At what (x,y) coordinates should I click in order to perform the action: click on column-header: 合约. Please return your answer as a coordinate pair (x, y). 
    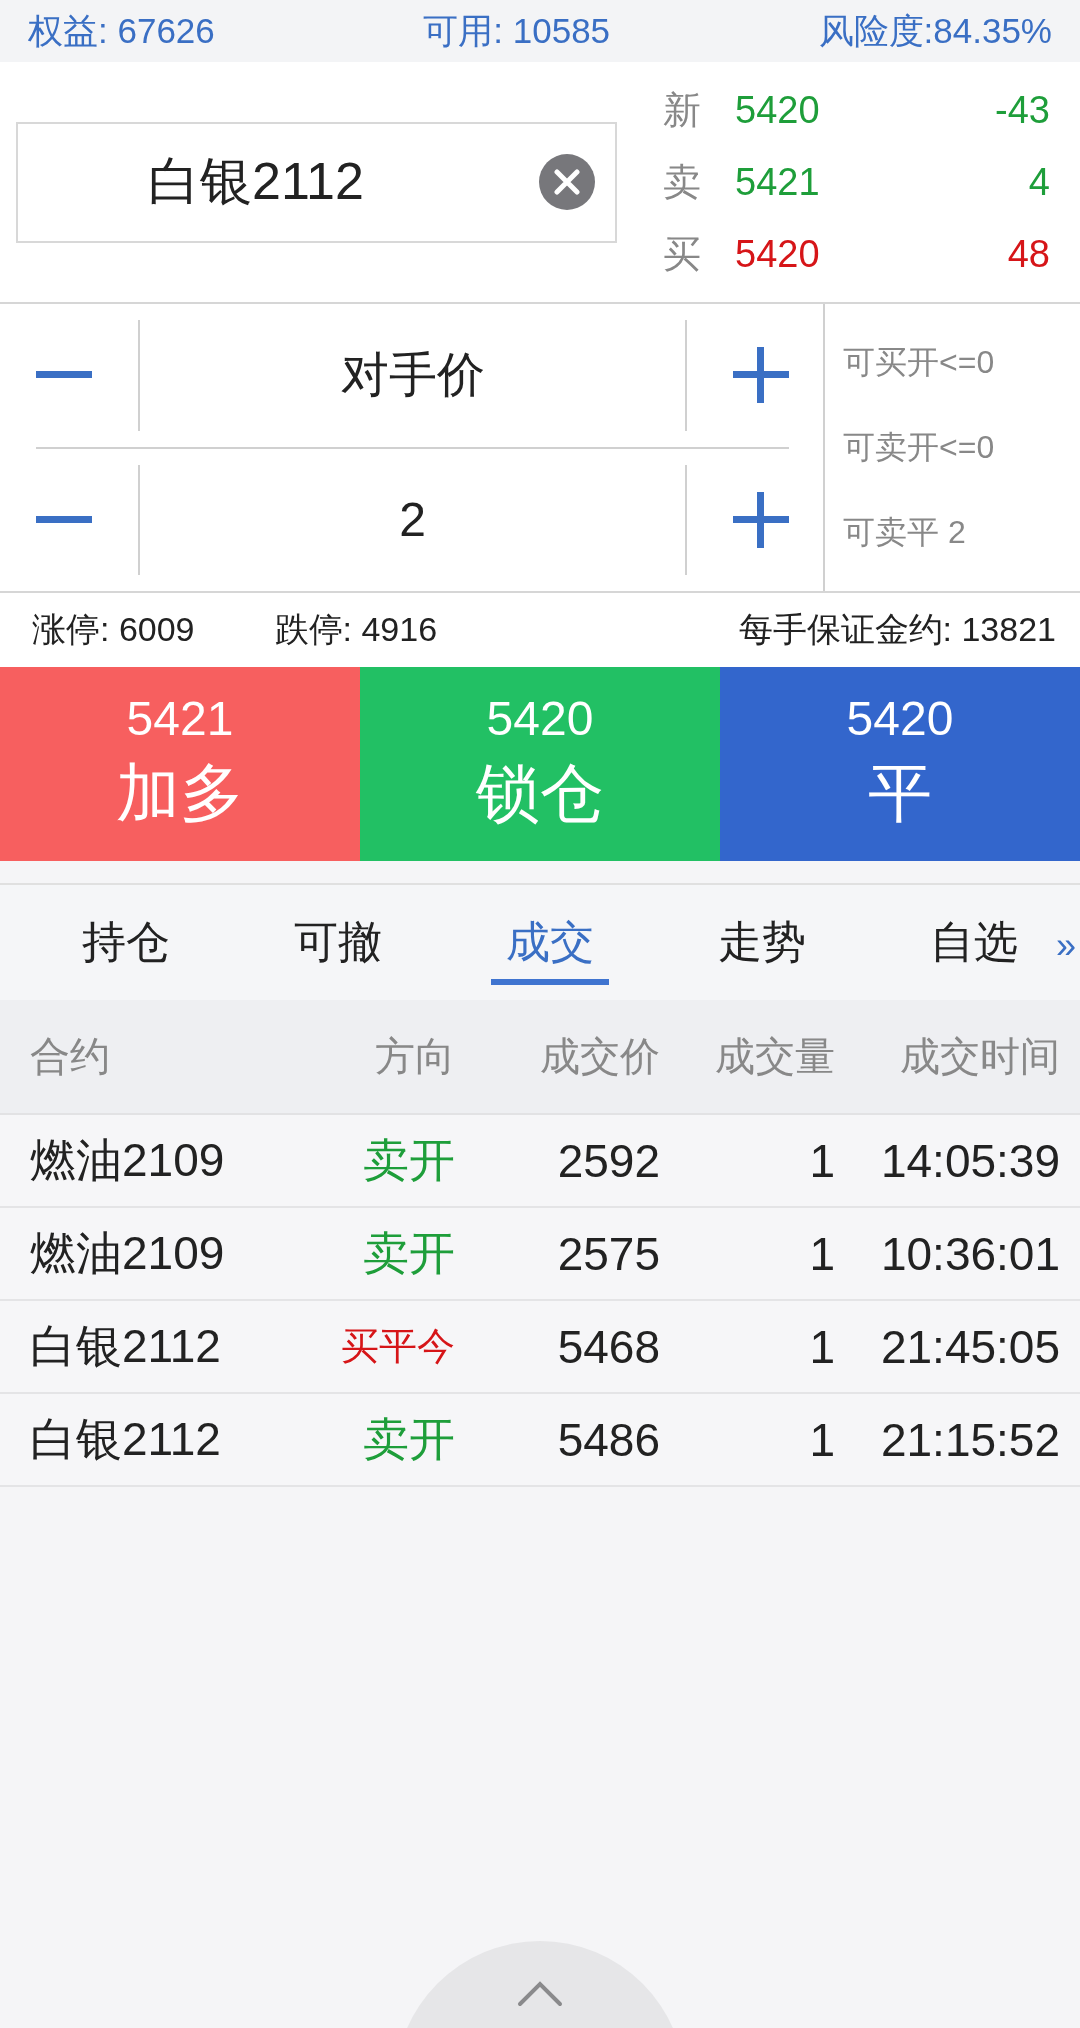
    Looking at the image, I should click on (70, 1056).